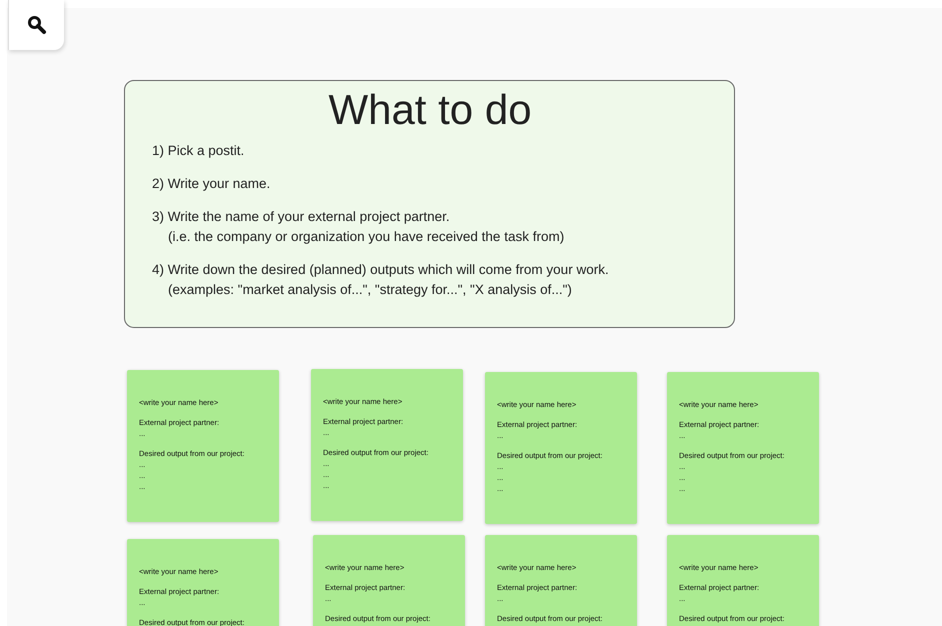  I want to click on search-button, so click(36, 25).